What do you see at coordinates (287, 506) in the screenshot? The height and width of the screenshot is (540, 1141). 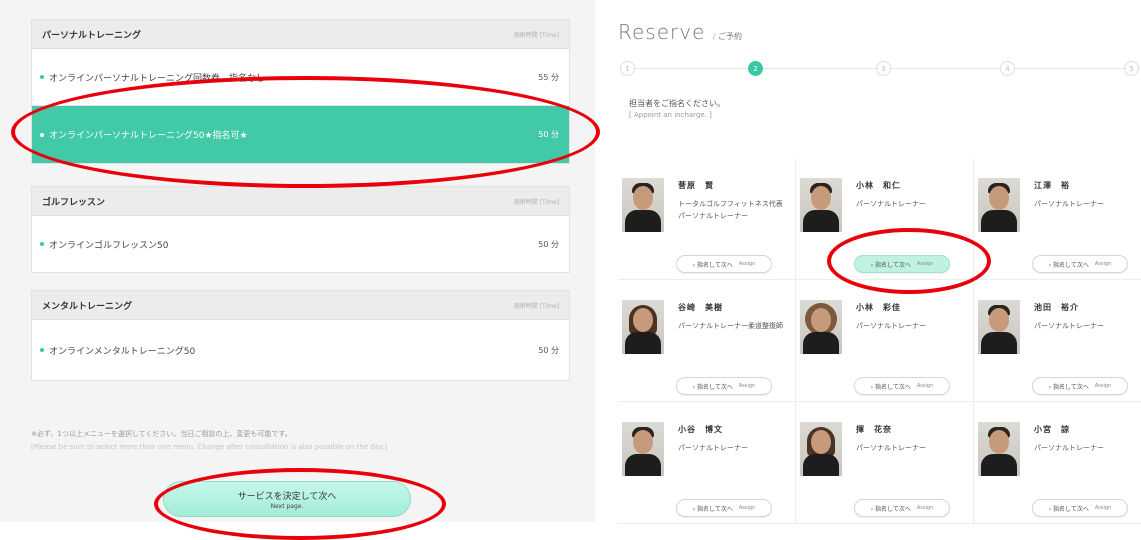 I see `next-button-label-en: Next page.` at bounding box center [287, 506].